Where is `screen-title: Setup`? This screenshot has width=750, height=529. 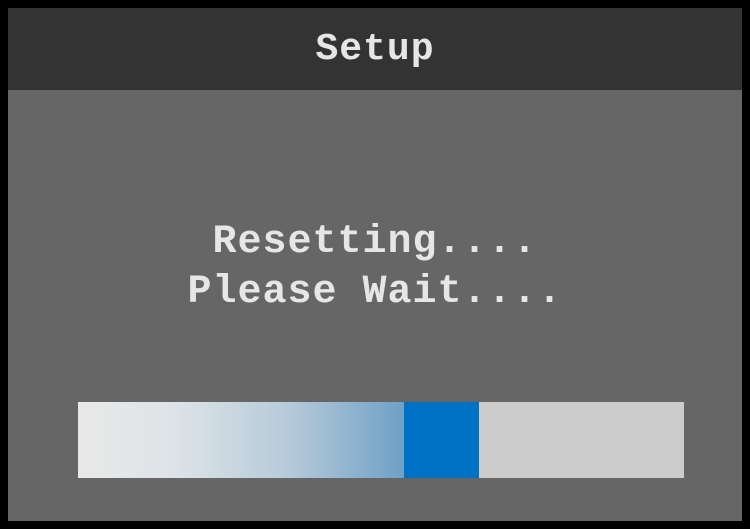 screen-title: Setup is located at coordinates (375, 49).